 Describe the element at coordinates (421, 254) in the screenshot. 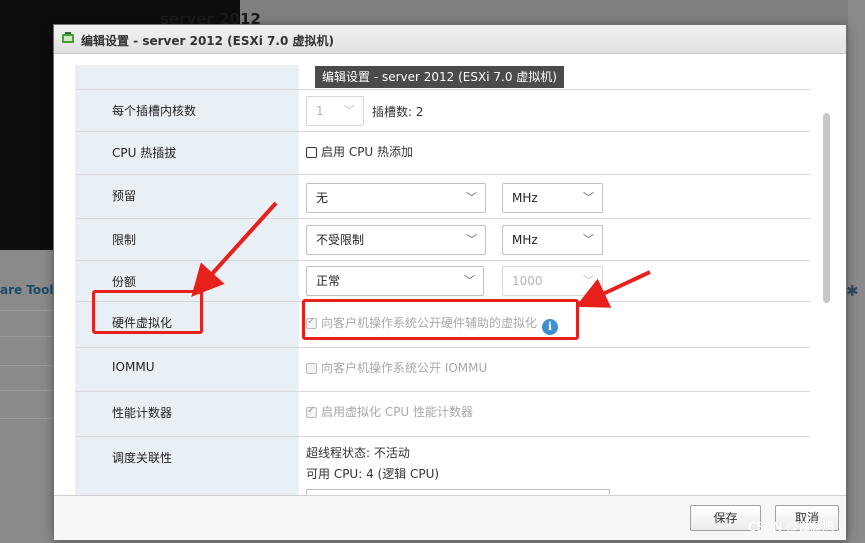

I see `annotation-arrows` at that location.